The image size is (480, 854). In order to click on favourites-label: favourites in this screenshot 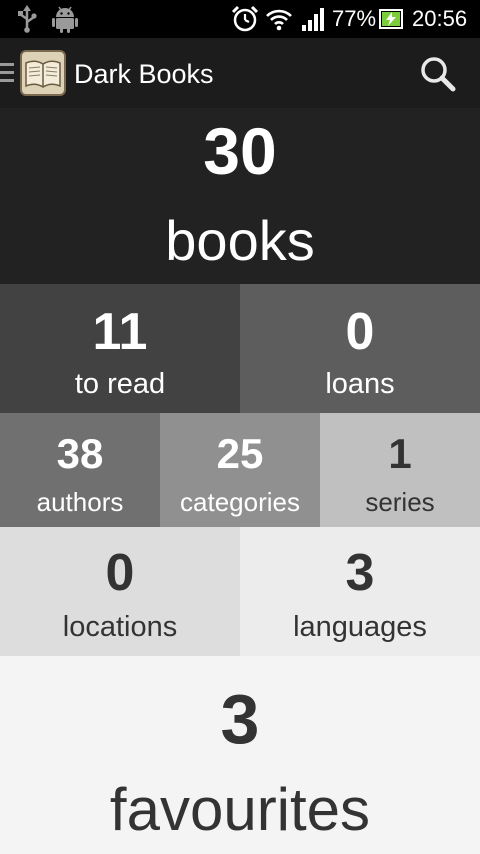, I will do `click(240, 809)`.